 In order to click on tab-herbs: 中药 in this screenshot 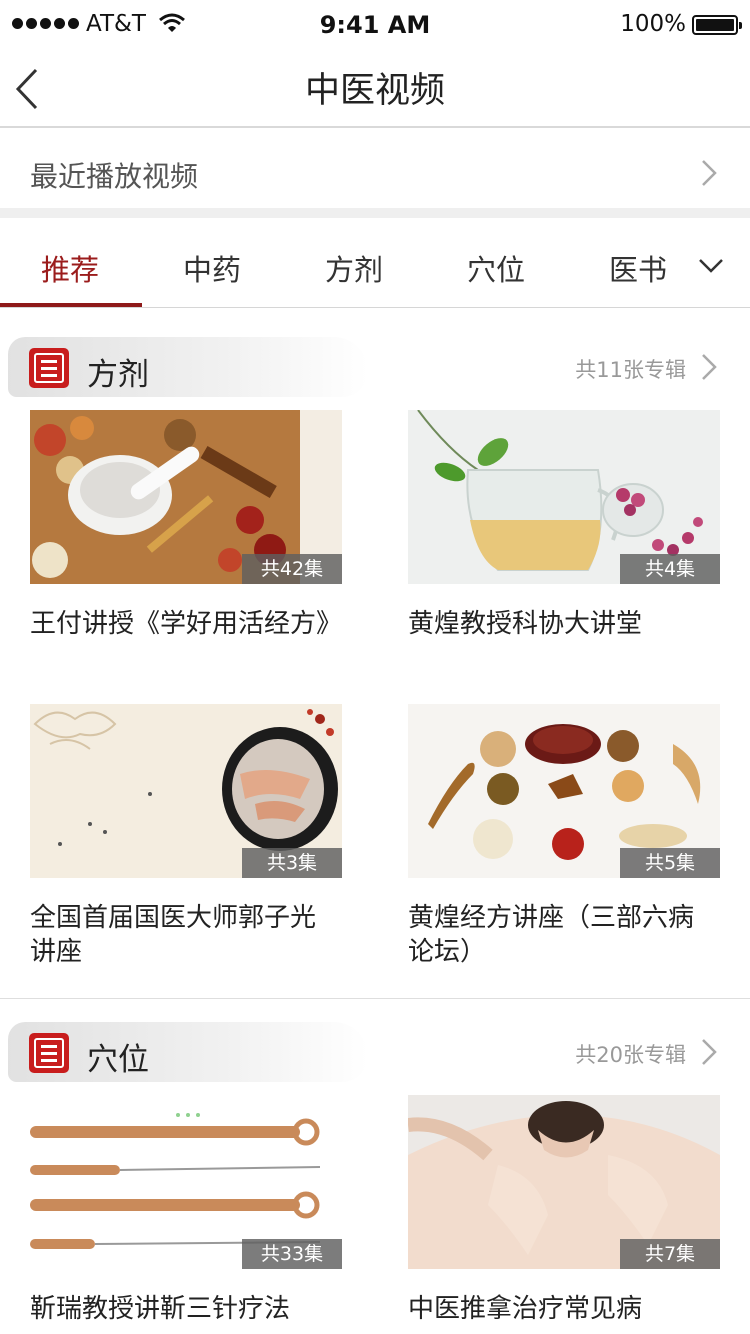, I will do `click(212, 268)`.